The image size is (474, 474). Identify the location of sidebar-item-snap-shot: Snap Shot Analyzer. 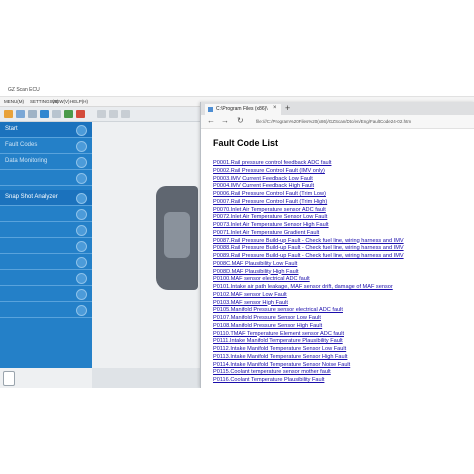
(46, 198).